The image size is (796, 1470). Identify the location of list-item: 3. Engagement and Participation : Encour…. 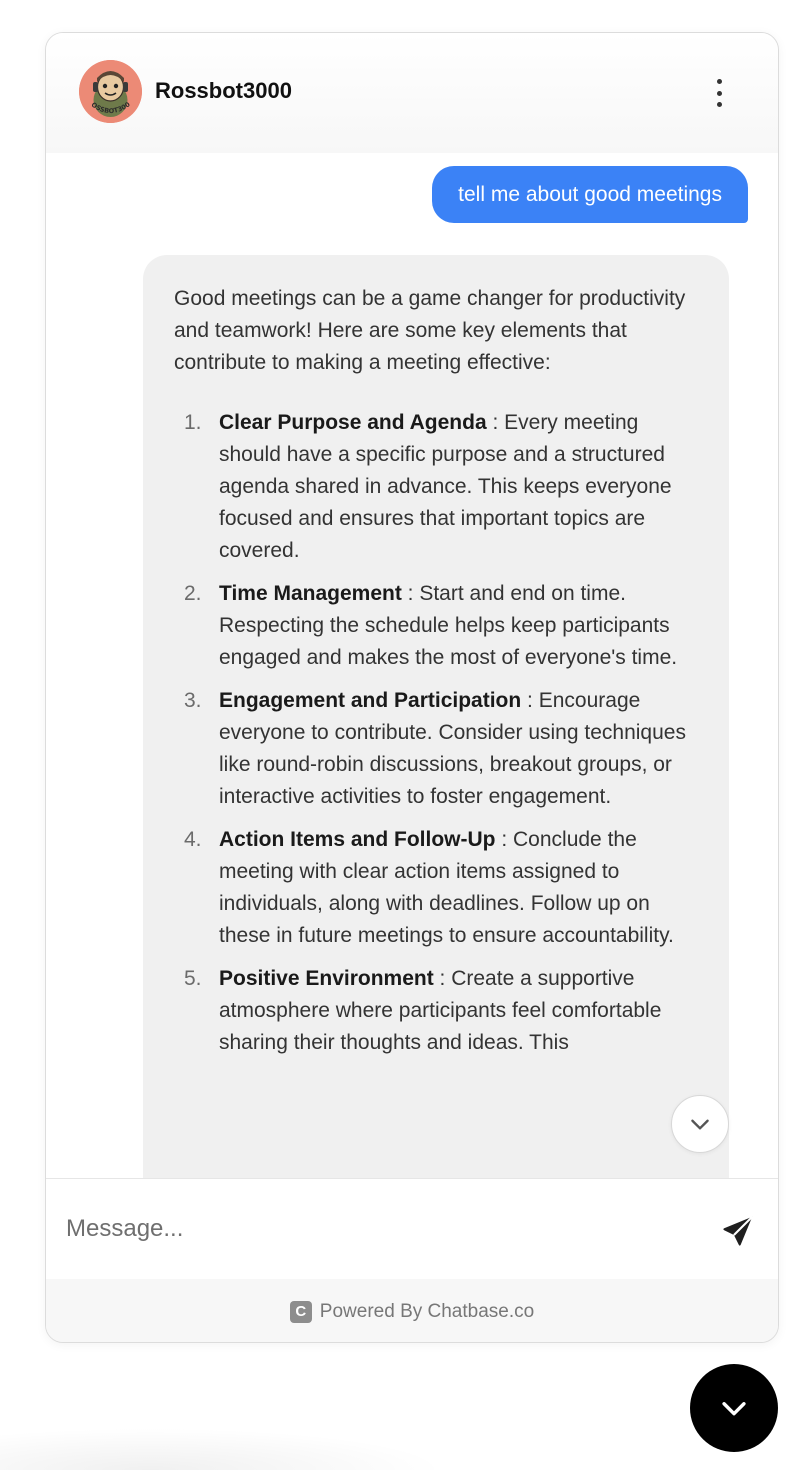
(434, 749).